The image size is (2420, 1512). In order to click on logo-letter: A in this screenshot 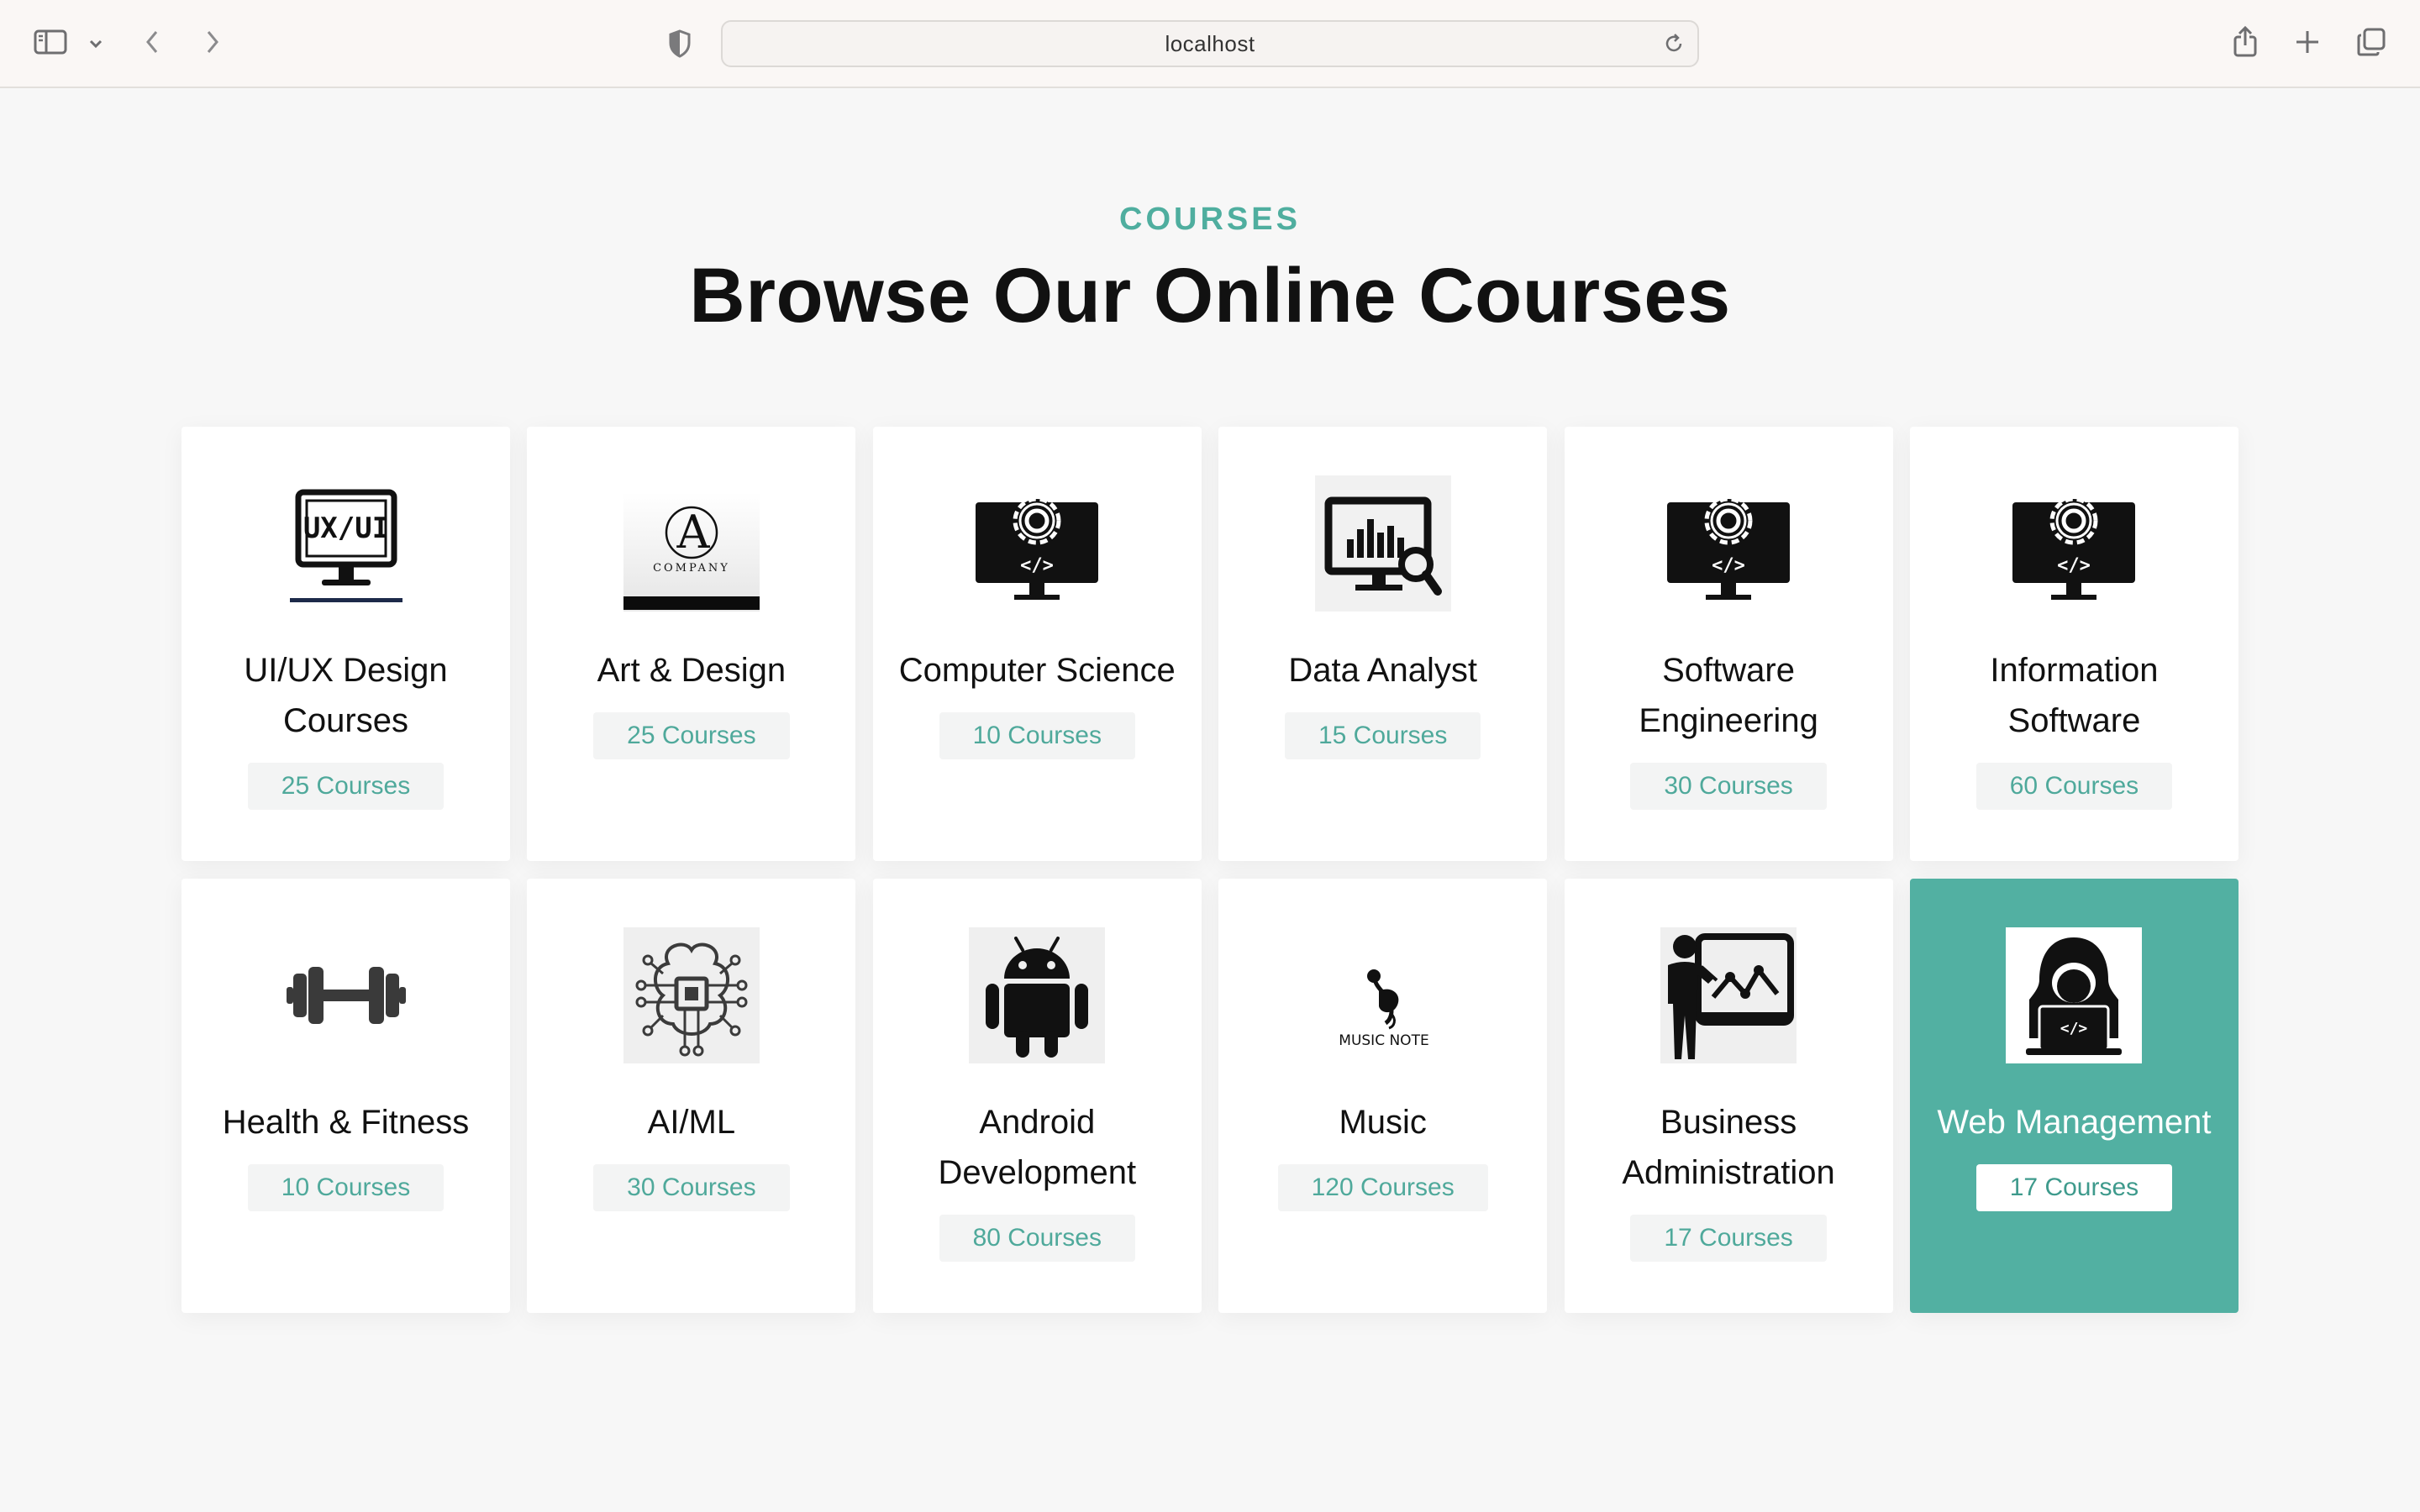, I will do `click(693, 532)`.